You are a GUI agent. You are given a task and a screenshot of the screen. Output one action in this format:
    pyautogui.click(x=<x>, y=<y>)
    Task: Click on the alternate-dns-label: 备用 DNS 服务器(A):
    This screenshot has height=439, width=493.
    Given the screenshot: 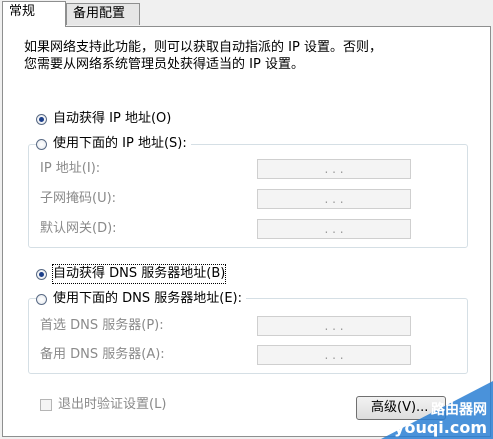 What is the action you would take?
    pyautogui.click(x=102, y=354)
    